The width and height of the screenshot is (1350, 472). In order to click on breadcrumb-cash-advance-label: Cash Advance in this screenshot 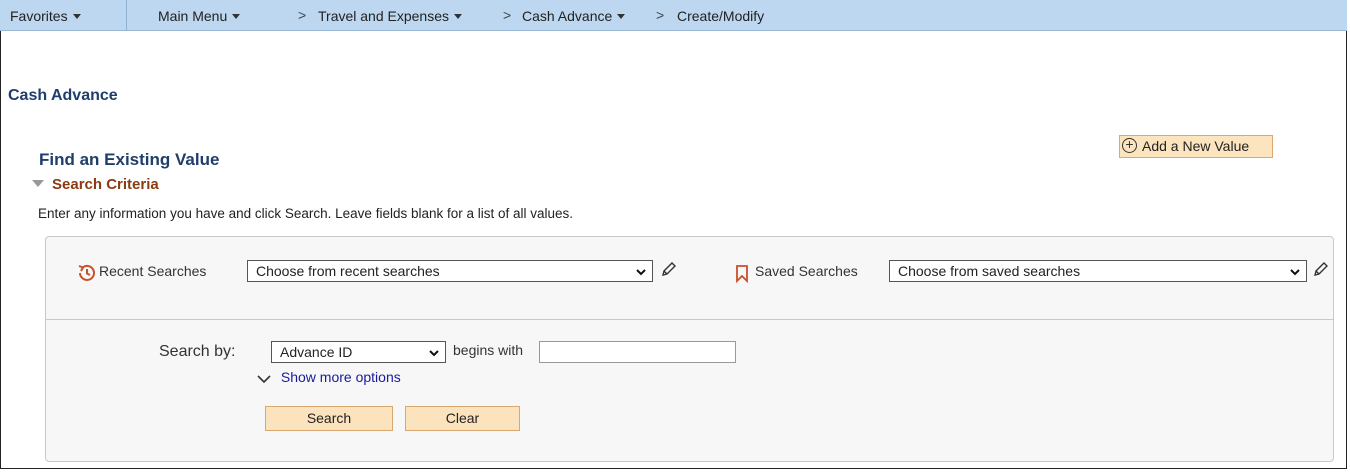, I will do `click(567, 16)`.